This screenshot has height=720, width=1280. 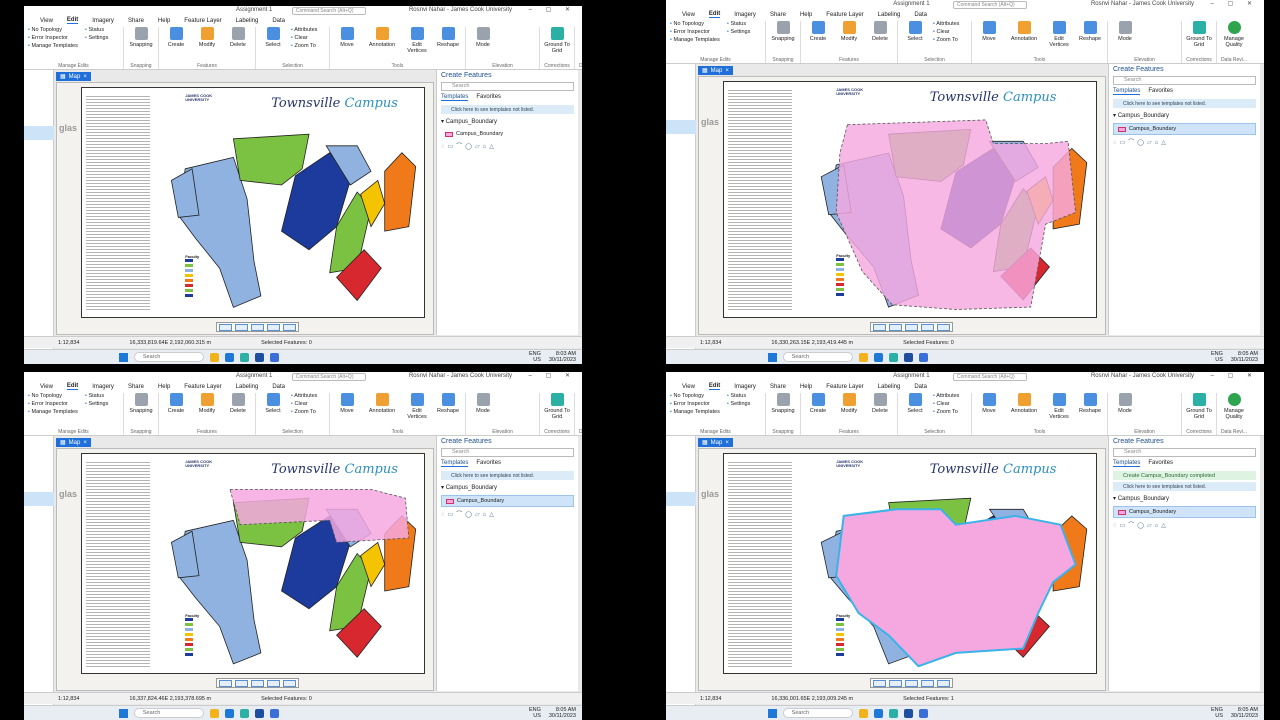 I want to click on selected-layer-row, so click(x=681, y=127).